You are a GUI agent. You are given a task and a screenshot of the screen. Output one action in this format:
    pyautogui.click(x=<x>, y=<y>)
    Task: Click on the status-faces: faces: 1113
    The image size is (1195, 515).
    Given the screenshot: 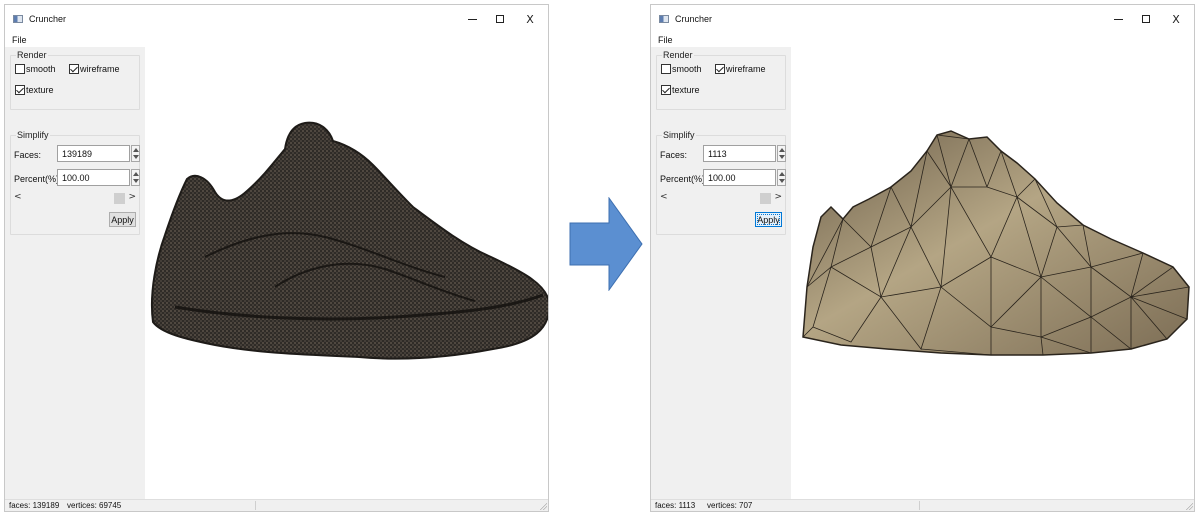 What is the action you would take?
    pyautogui.click(x=675, y=505)
    